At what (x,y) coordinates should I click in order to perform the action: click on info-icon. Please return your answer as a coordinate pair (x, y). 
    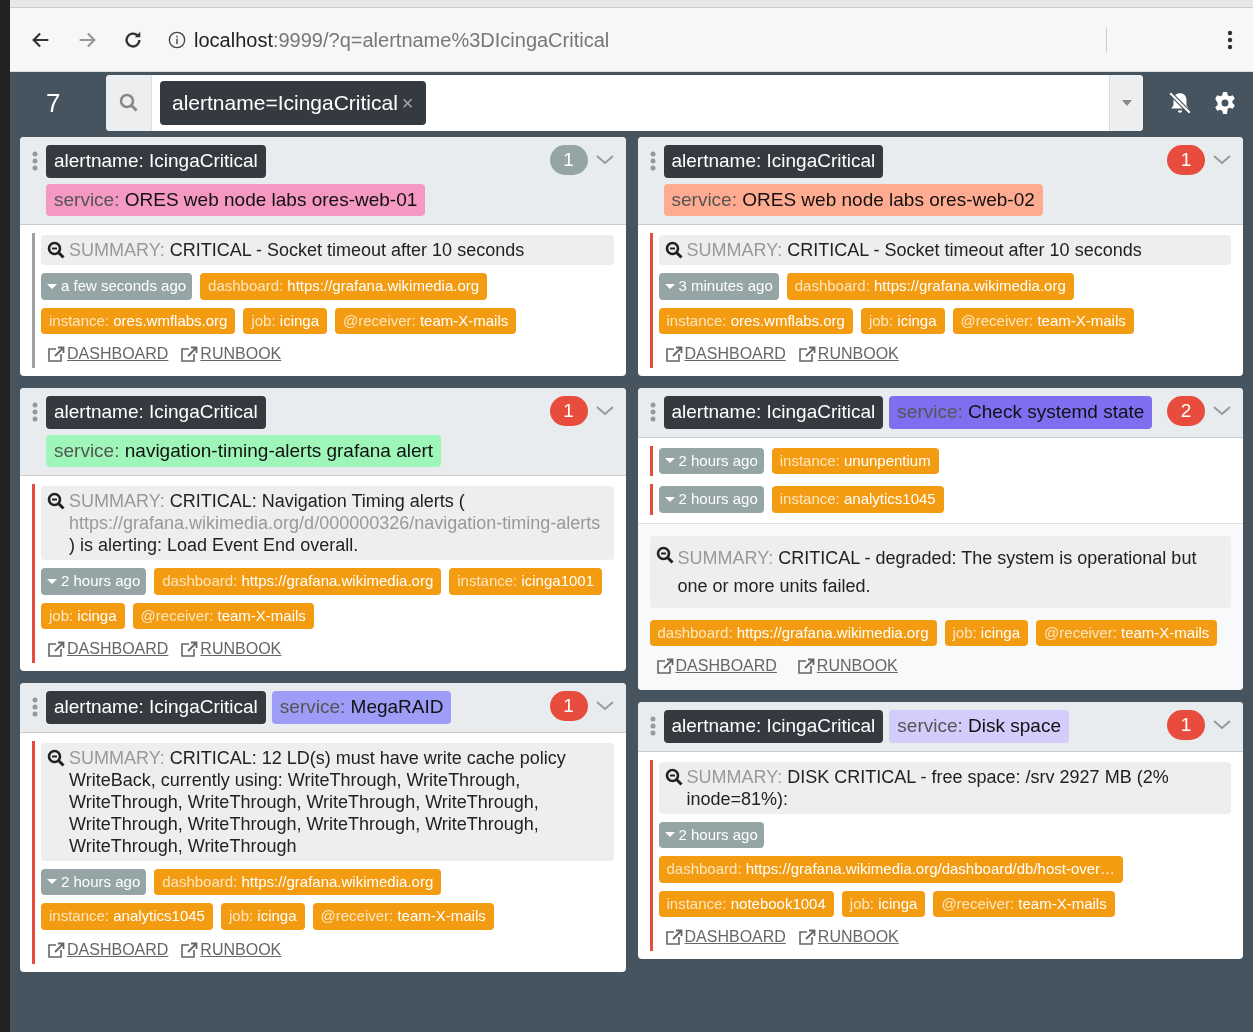
    Looking at the image, I should click on (177, 39).